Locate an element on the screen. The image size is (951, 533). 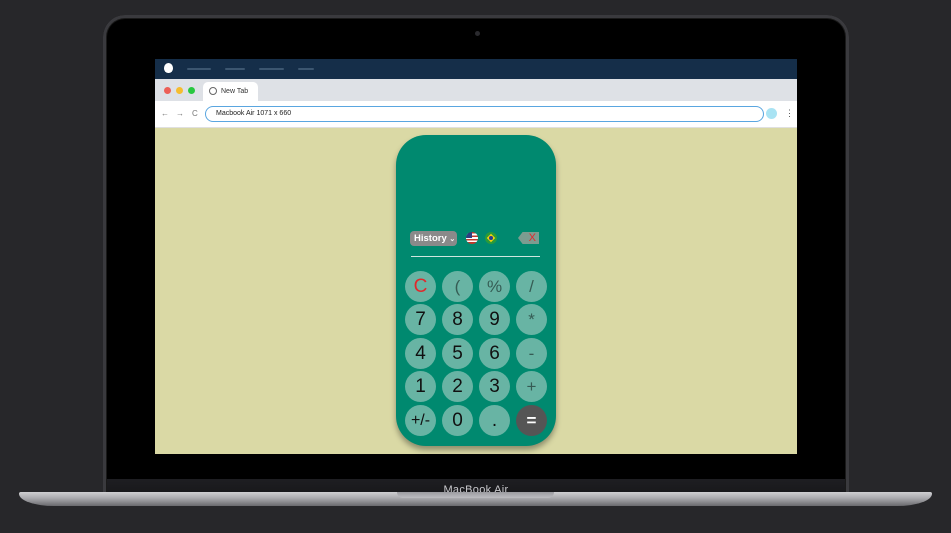
apple-logo-icon is located at coordinates (168, 68).